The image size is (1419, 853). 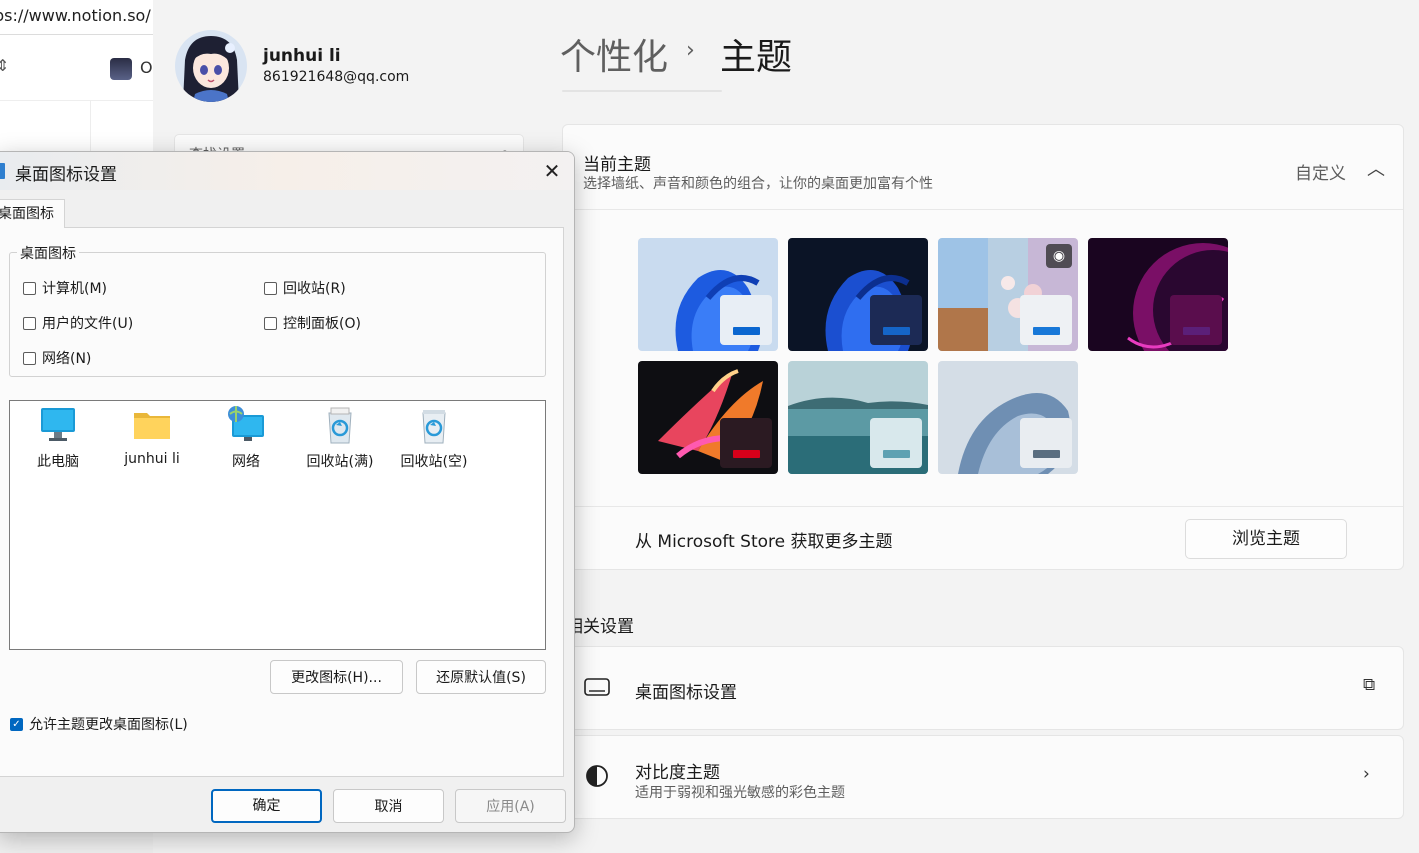 I want to click on ok-button: 确定, so click(x=266, y=806).